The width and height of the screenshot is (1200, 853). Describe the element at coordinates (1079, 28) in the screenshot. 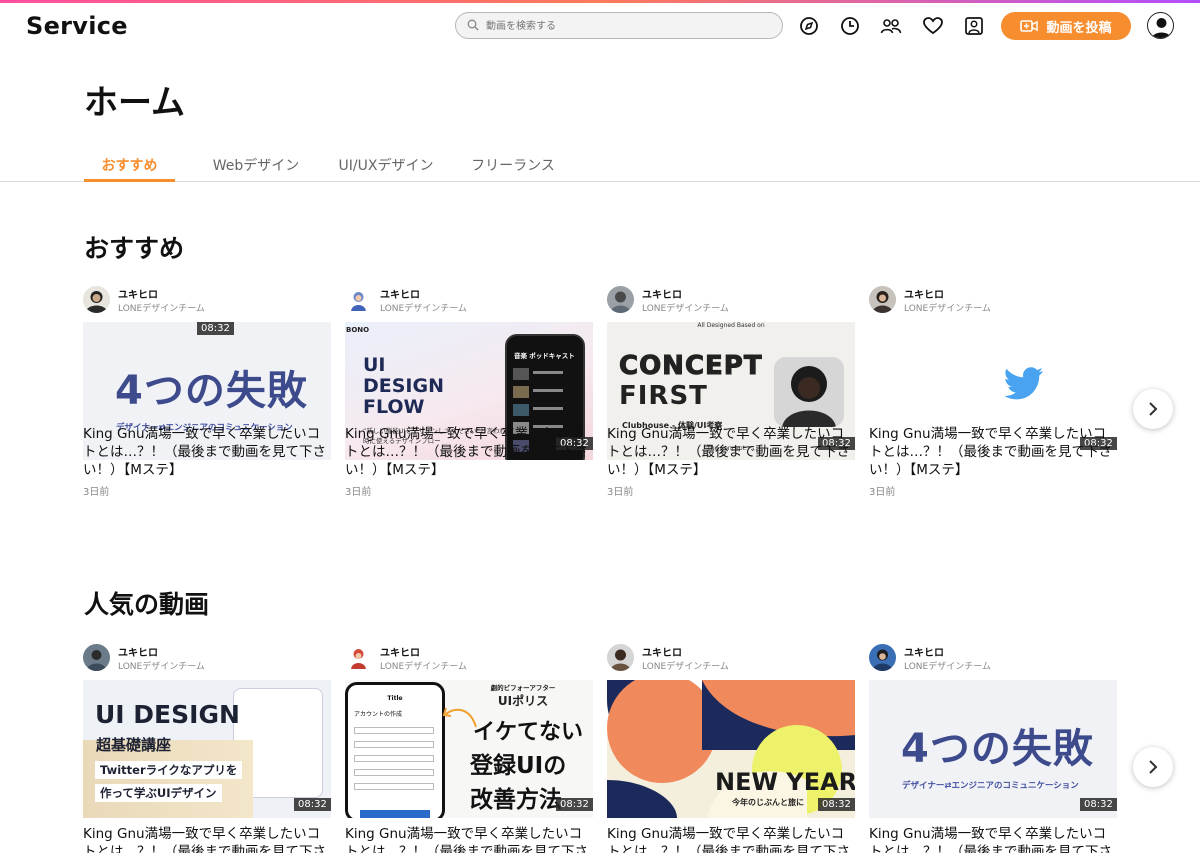

I see `post-video-label: 動画を投稿` at that location.